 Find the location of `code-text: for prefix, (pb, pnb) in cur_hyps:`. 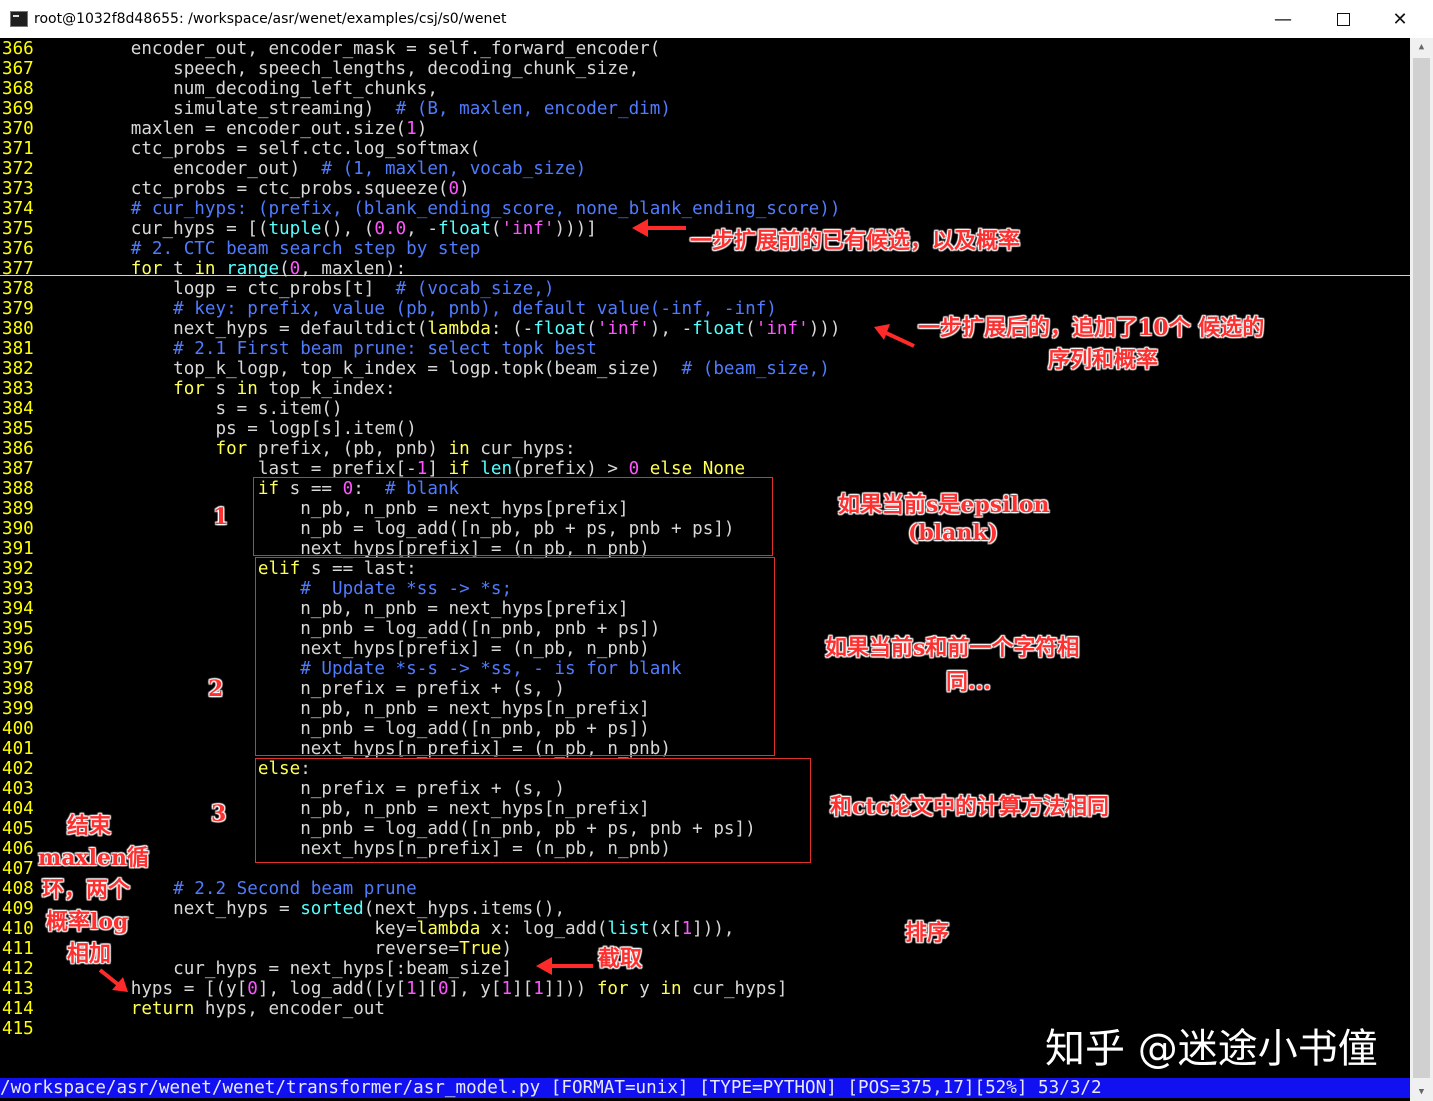

code-text: for prefix, (pb, pnb) in cur_hyps: is located at coordinates (395, 449).